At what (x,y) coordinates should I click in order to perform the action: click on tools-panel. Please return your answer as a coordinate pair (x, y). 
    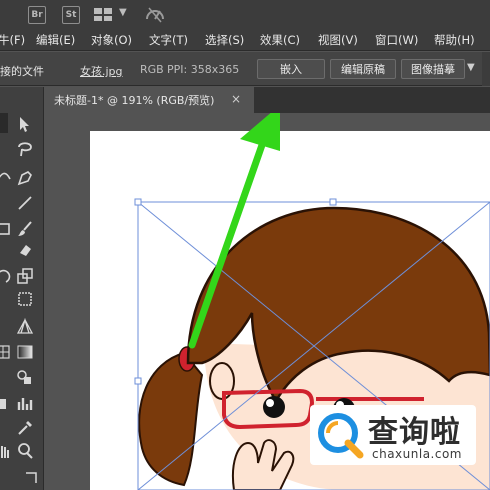
    Looking at the image, I should click on (22, 288).